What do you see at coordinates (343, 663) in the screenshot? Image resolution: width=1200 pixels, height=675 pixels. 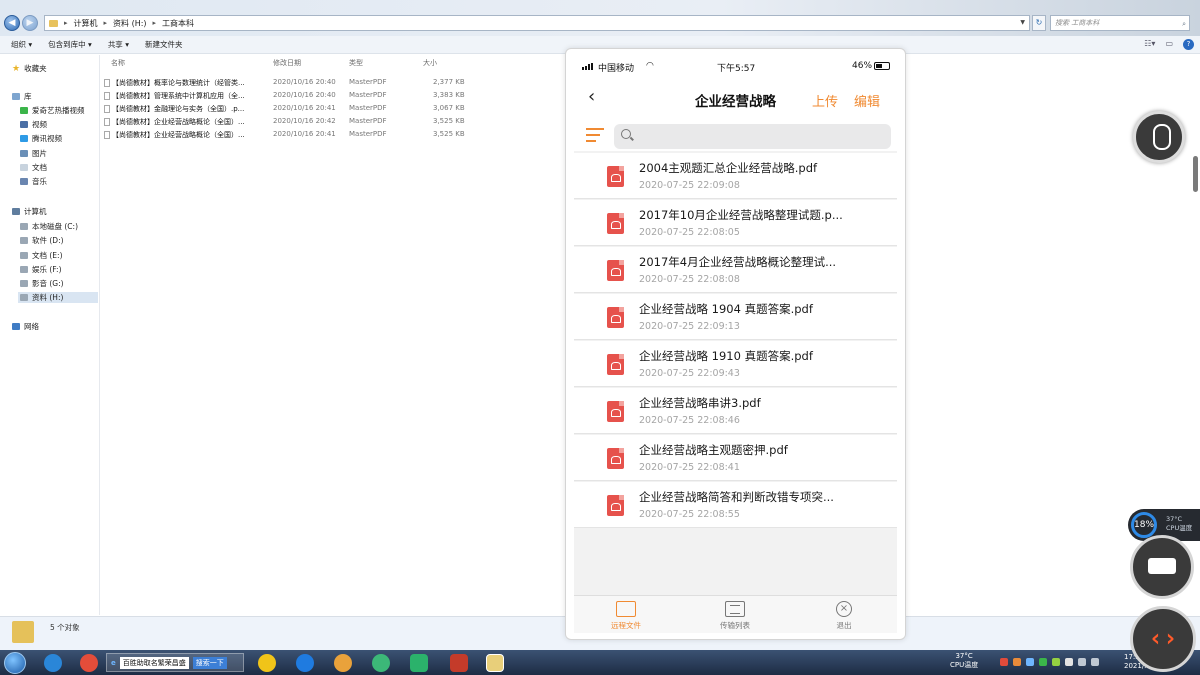 I see `app-face-icon` at bounding box center [343, 663].